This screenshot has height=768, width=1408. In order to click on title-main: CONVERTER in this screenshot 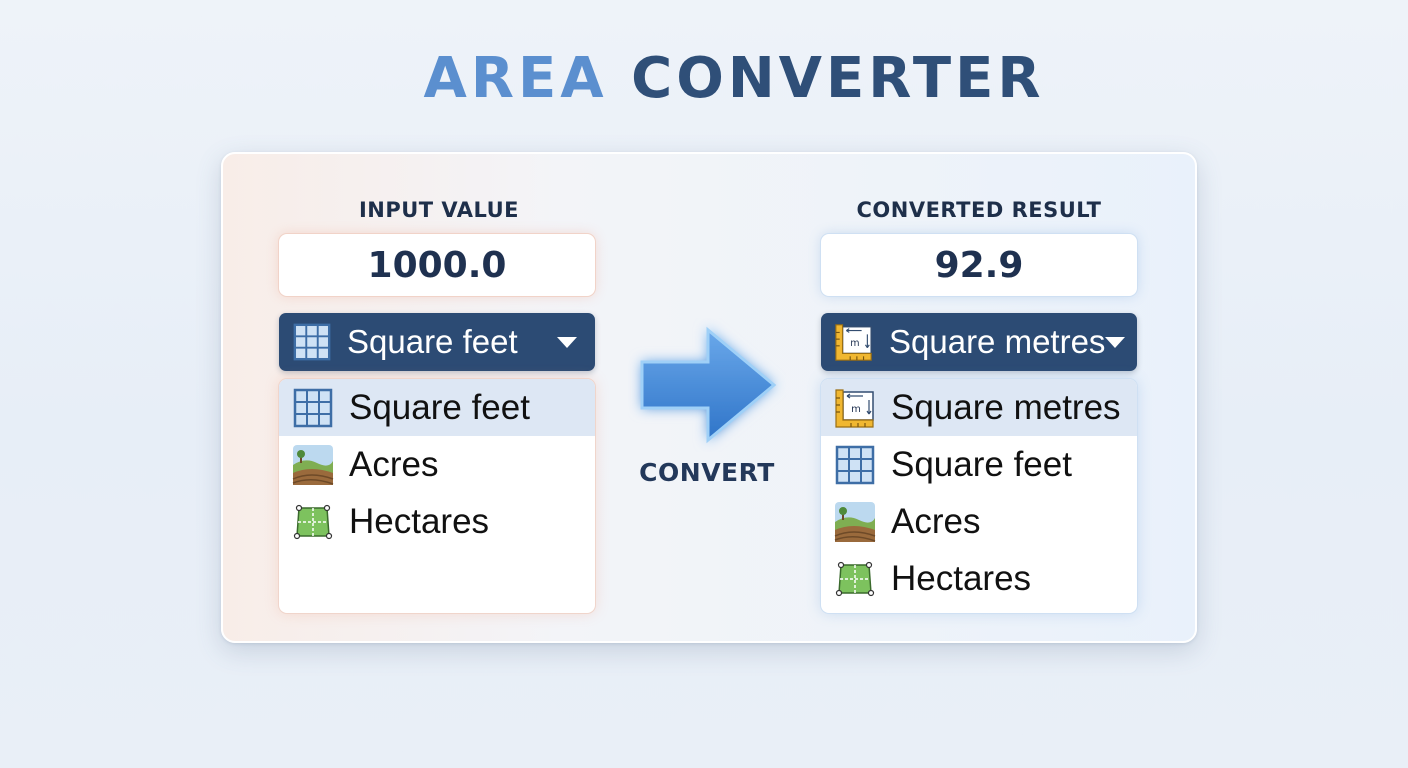, I will do `click(838, 78)`.